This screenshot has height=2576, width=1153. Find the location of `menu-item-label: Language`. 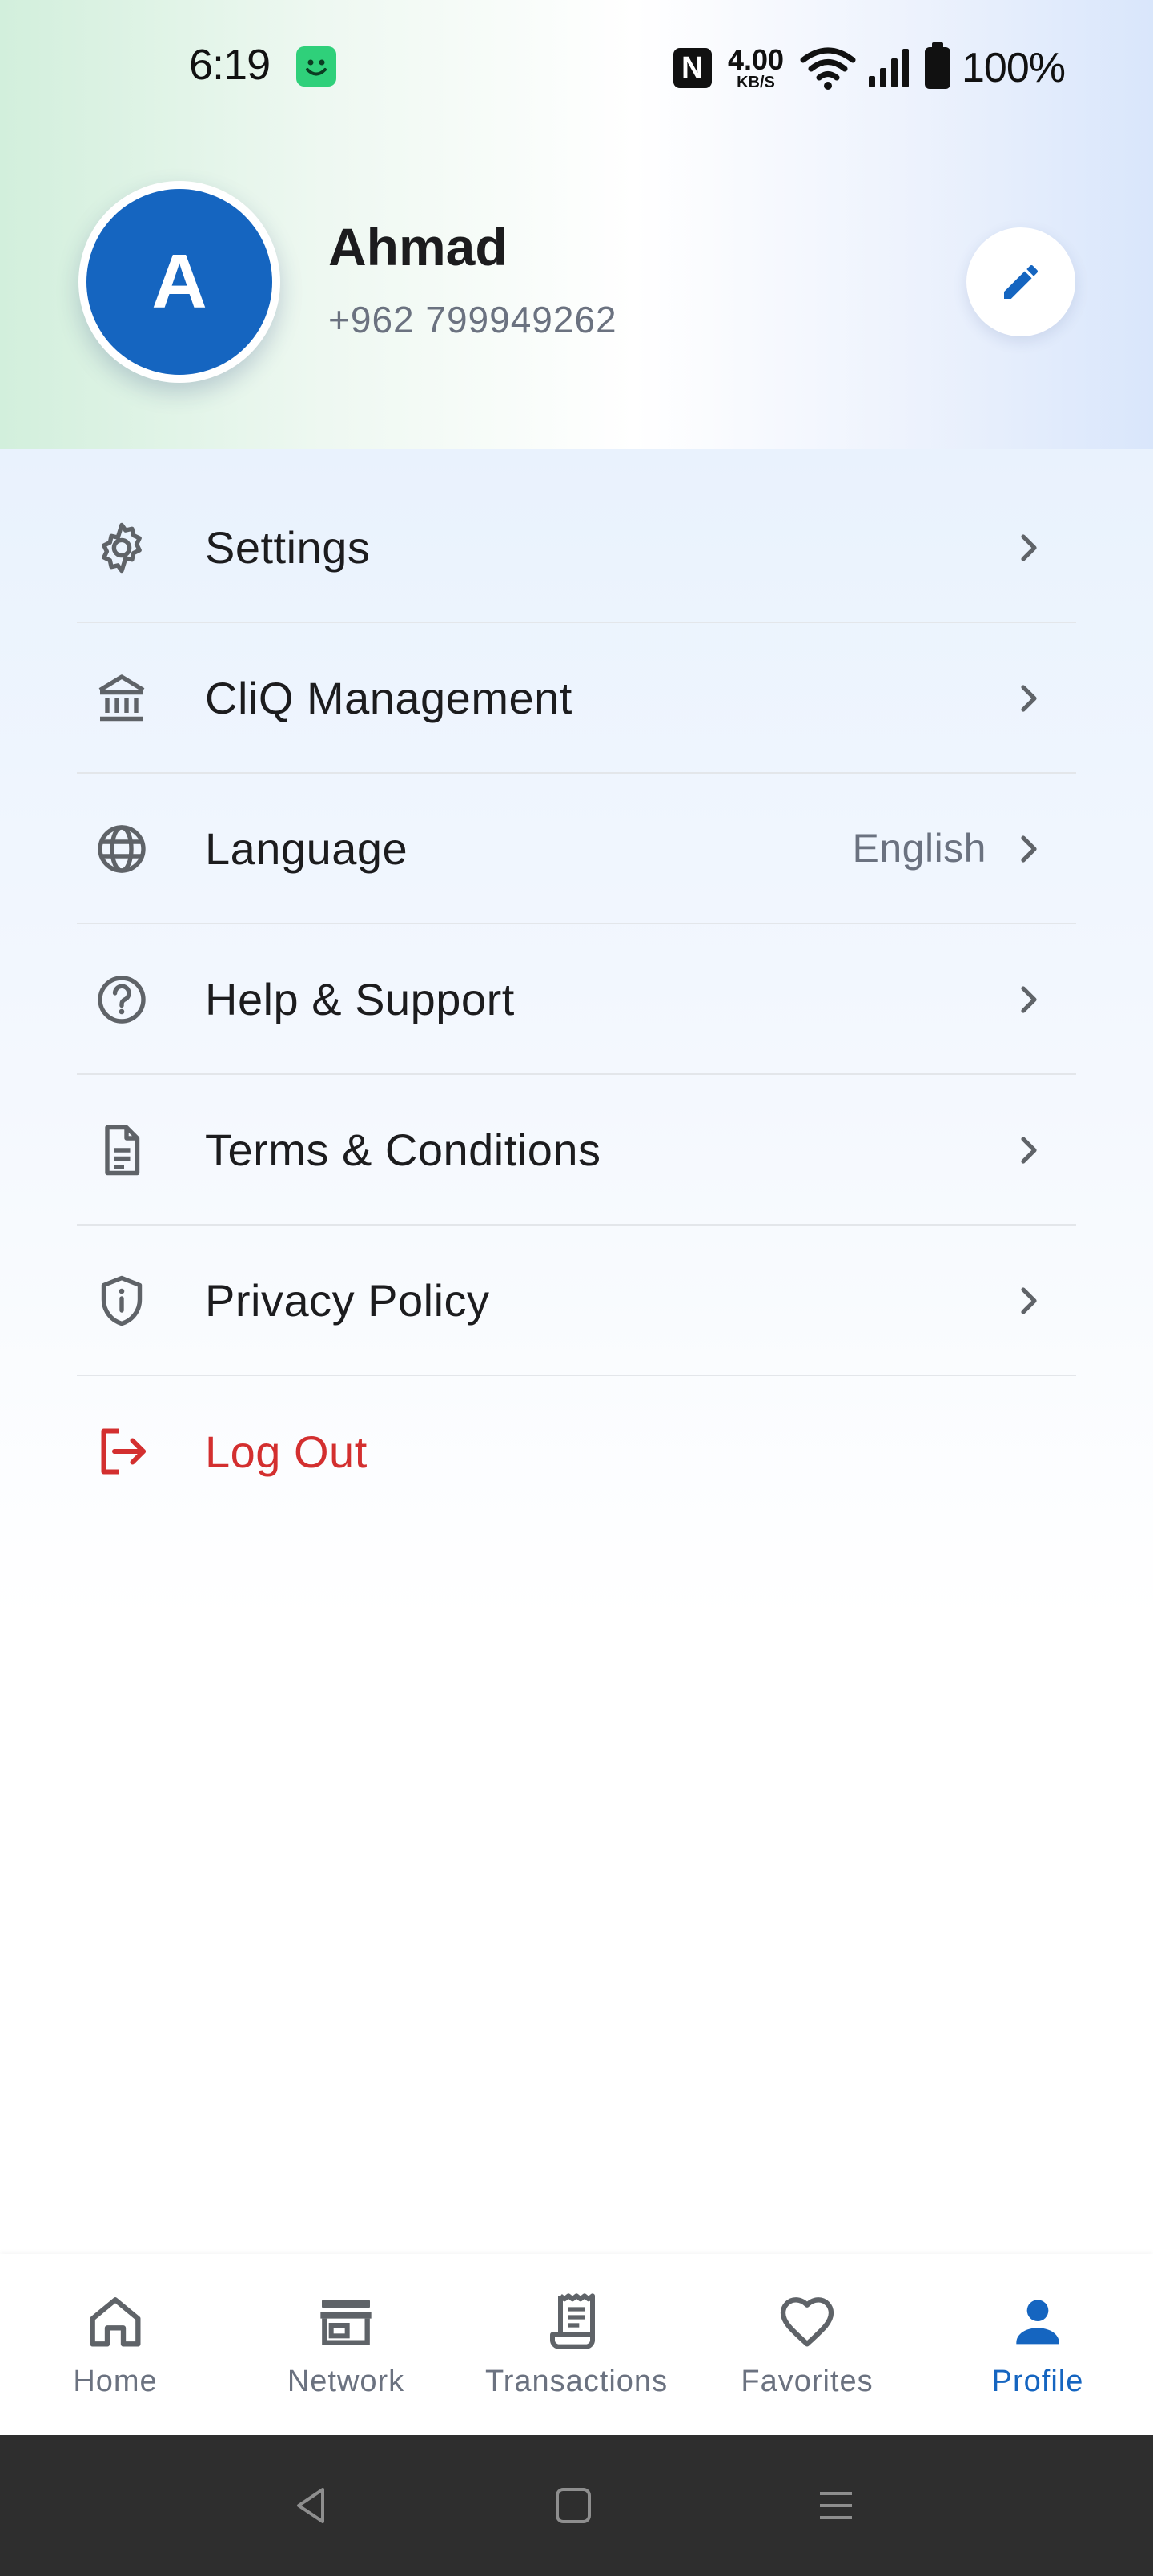

menu-item-label: Language is located at coordinates (306, 849).